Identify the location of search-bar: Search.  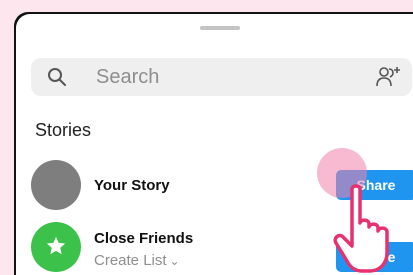
(221, 77).